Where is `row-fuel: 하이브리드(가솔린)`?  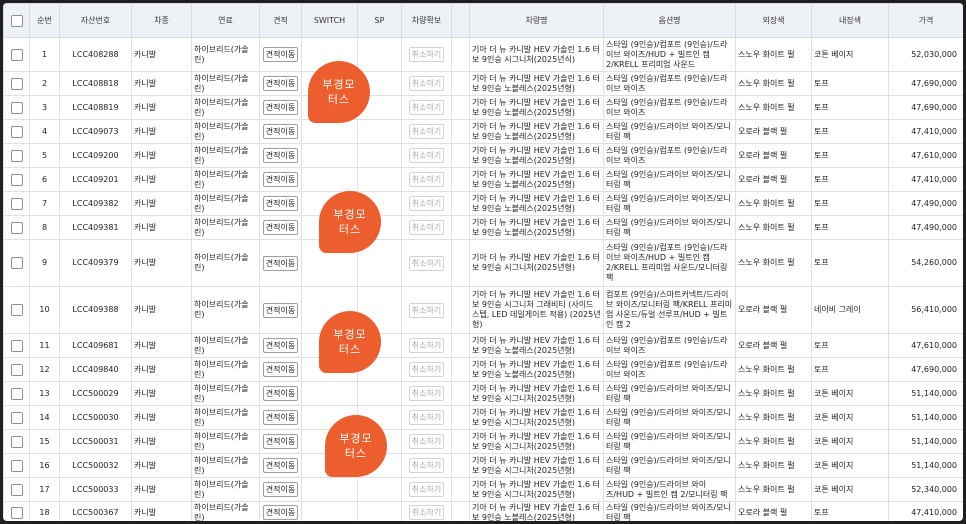
row-fuel: 하이브리드(가솔린) is located at coordinates (225, 83).